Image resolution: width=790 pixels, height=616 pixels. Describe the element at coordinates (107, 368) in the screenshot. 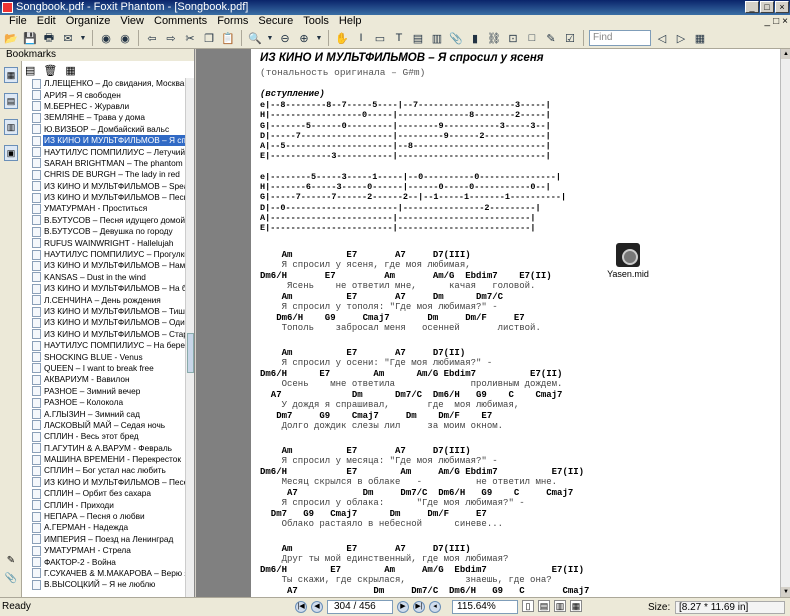

I see `bookmark-item: QUEEN – I want to break free` at that location.